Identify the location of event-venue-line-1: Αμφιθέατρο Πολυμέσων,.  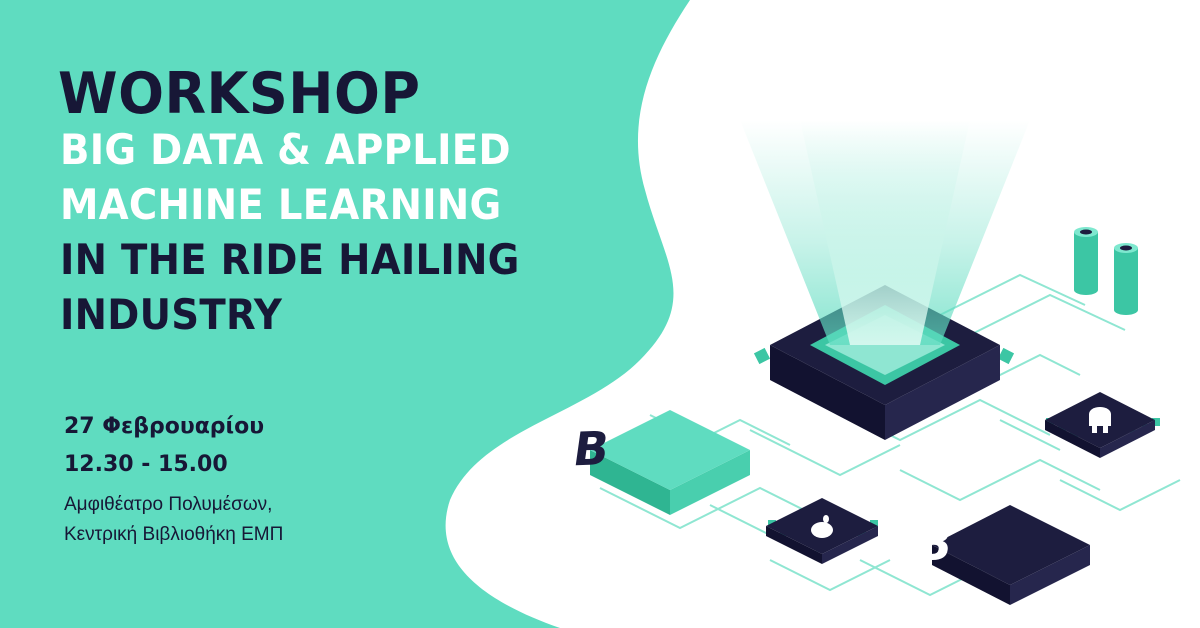
(168, 504).